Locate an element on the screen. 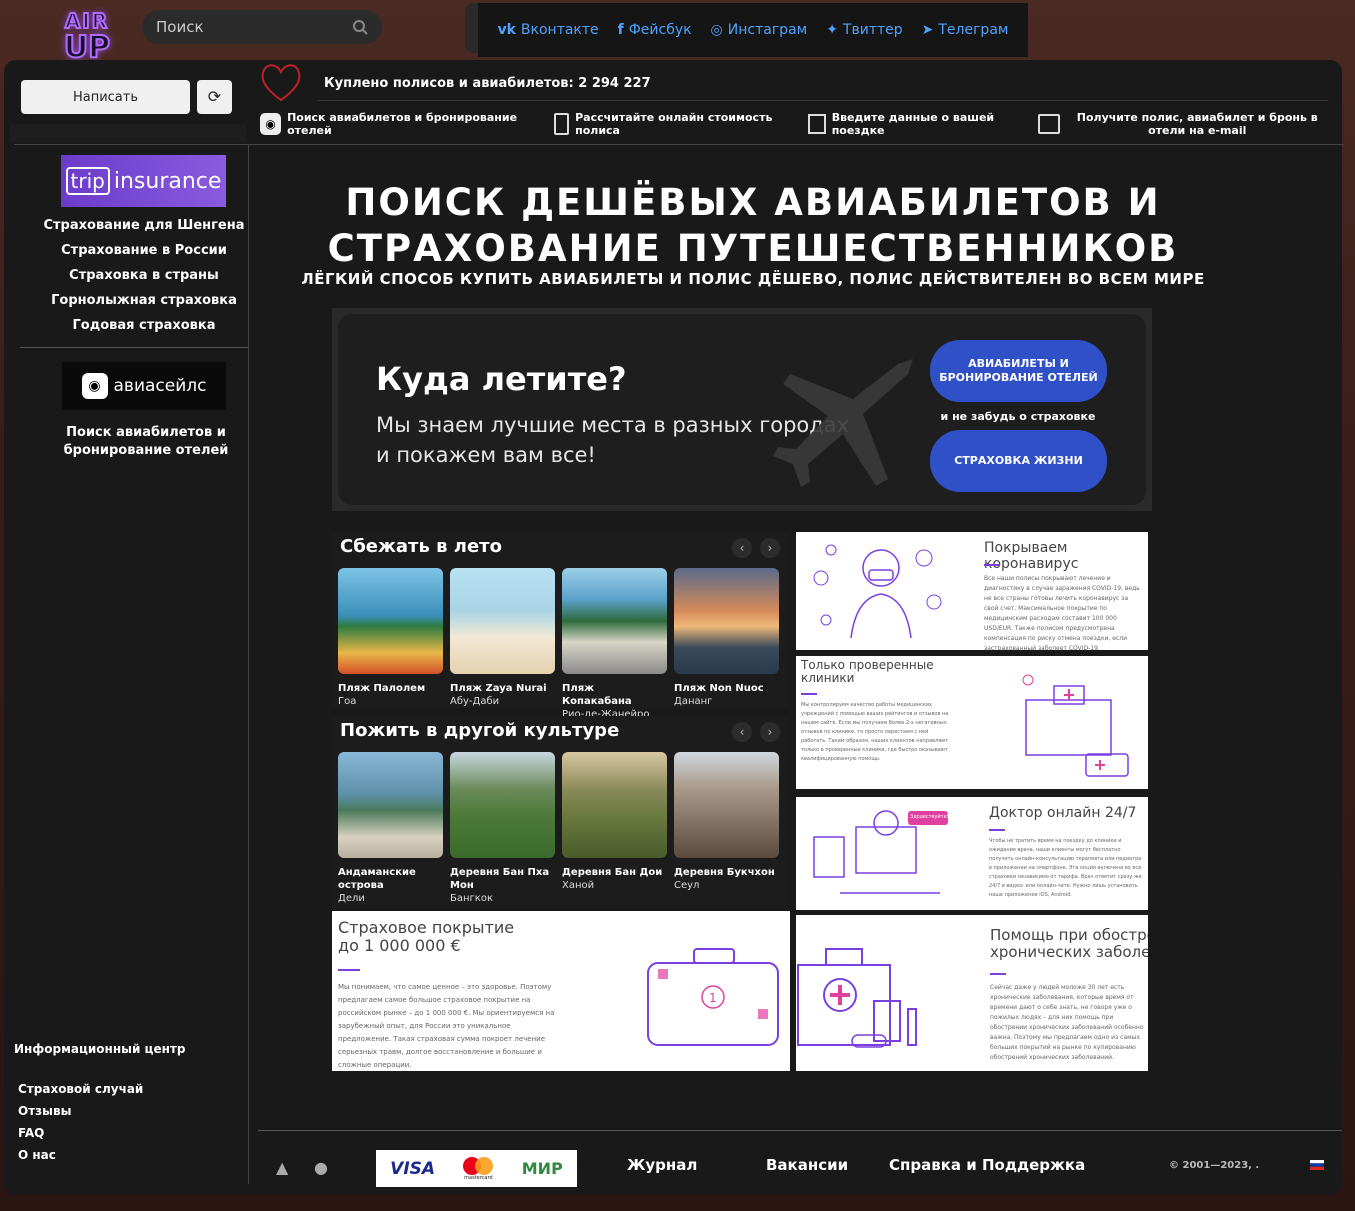 The height and width of the screenshot is (1211, 1355). footer-link-journal: Журнал is located at coordinates (662, 1165).